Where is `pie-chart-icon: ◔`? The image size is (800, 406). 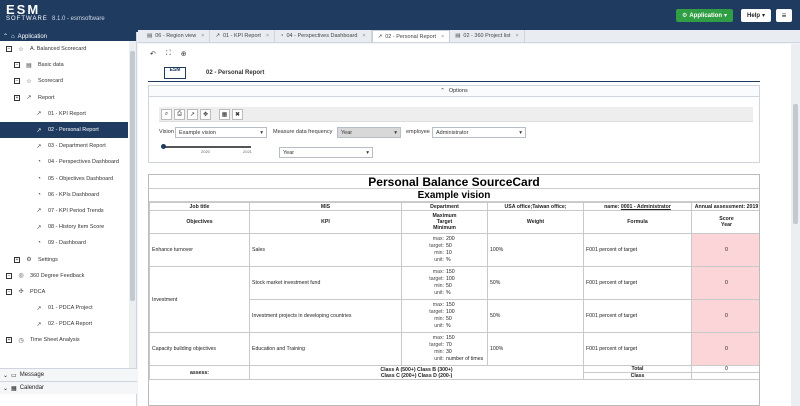
pie-chart-icon: ◔ is located at coordinates (39, 194).